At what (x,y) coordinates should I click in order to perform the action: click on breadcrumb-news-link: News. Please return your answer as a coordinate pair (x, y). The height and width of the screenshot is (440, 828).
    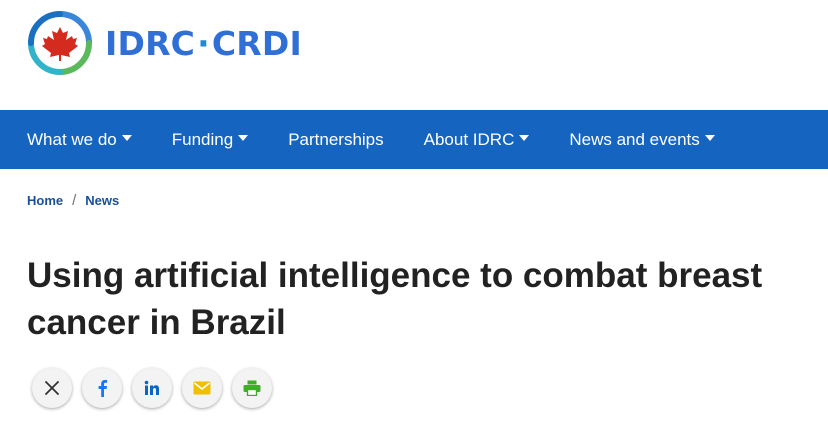
    Looking at the image, I should click on (102, 200).